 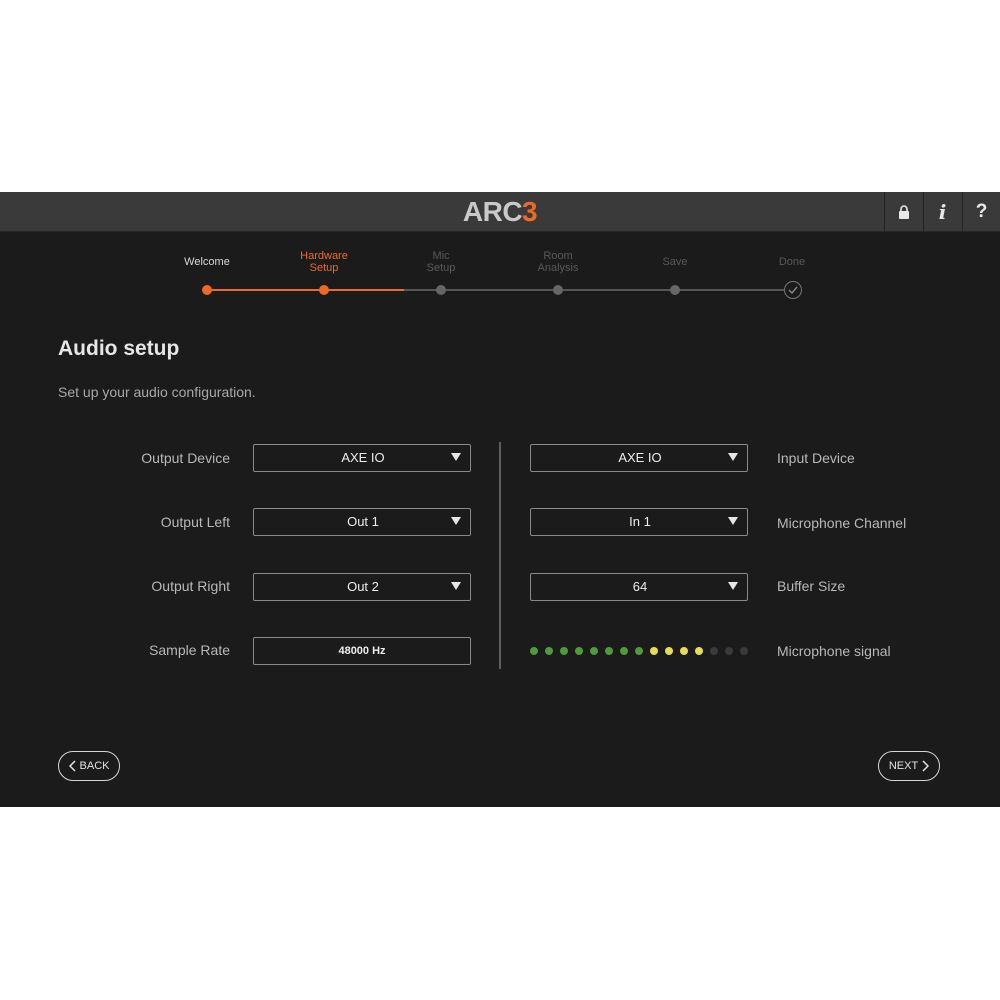 I want to click on output-right-value: Out 2, so click(x=363, y=586).